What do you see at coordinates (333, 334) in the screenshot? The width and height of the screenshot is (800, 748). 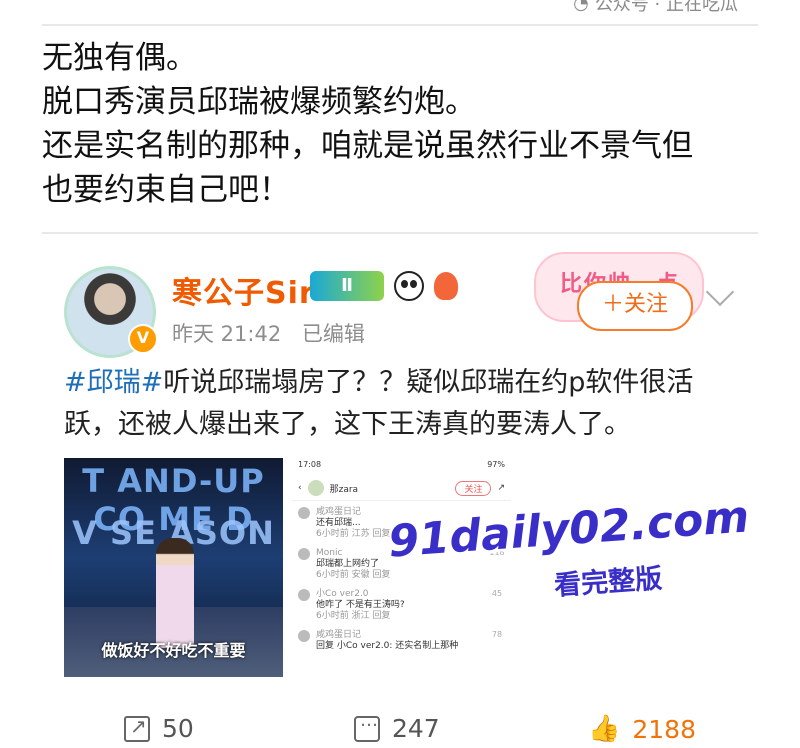 I see `edited-label: 已编辑` at bounding box center [333, 334].